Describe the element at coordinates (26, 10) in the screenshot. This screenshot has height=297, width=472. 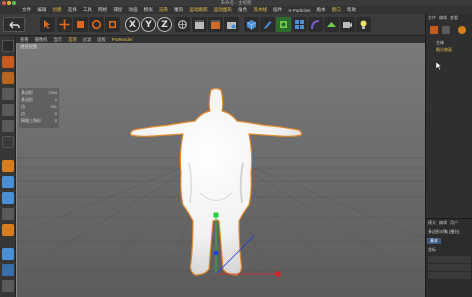
I see `menu-file: 文件` at that location.